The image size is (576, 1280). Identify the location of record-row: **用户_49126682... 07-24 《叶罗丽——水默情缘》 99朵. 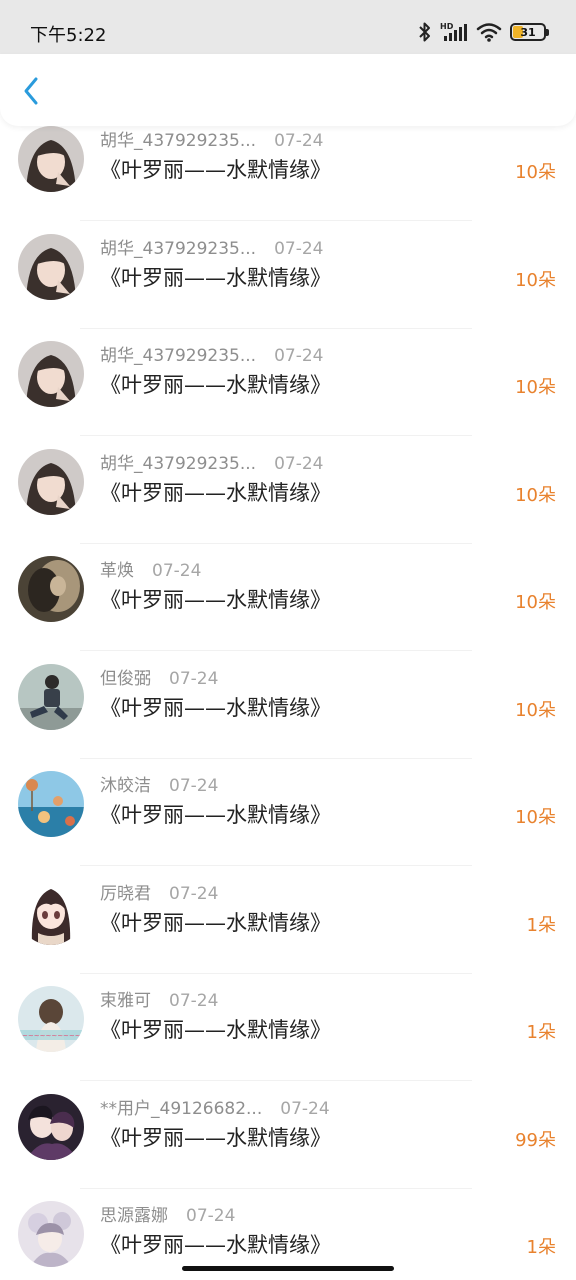
(288, 1135).